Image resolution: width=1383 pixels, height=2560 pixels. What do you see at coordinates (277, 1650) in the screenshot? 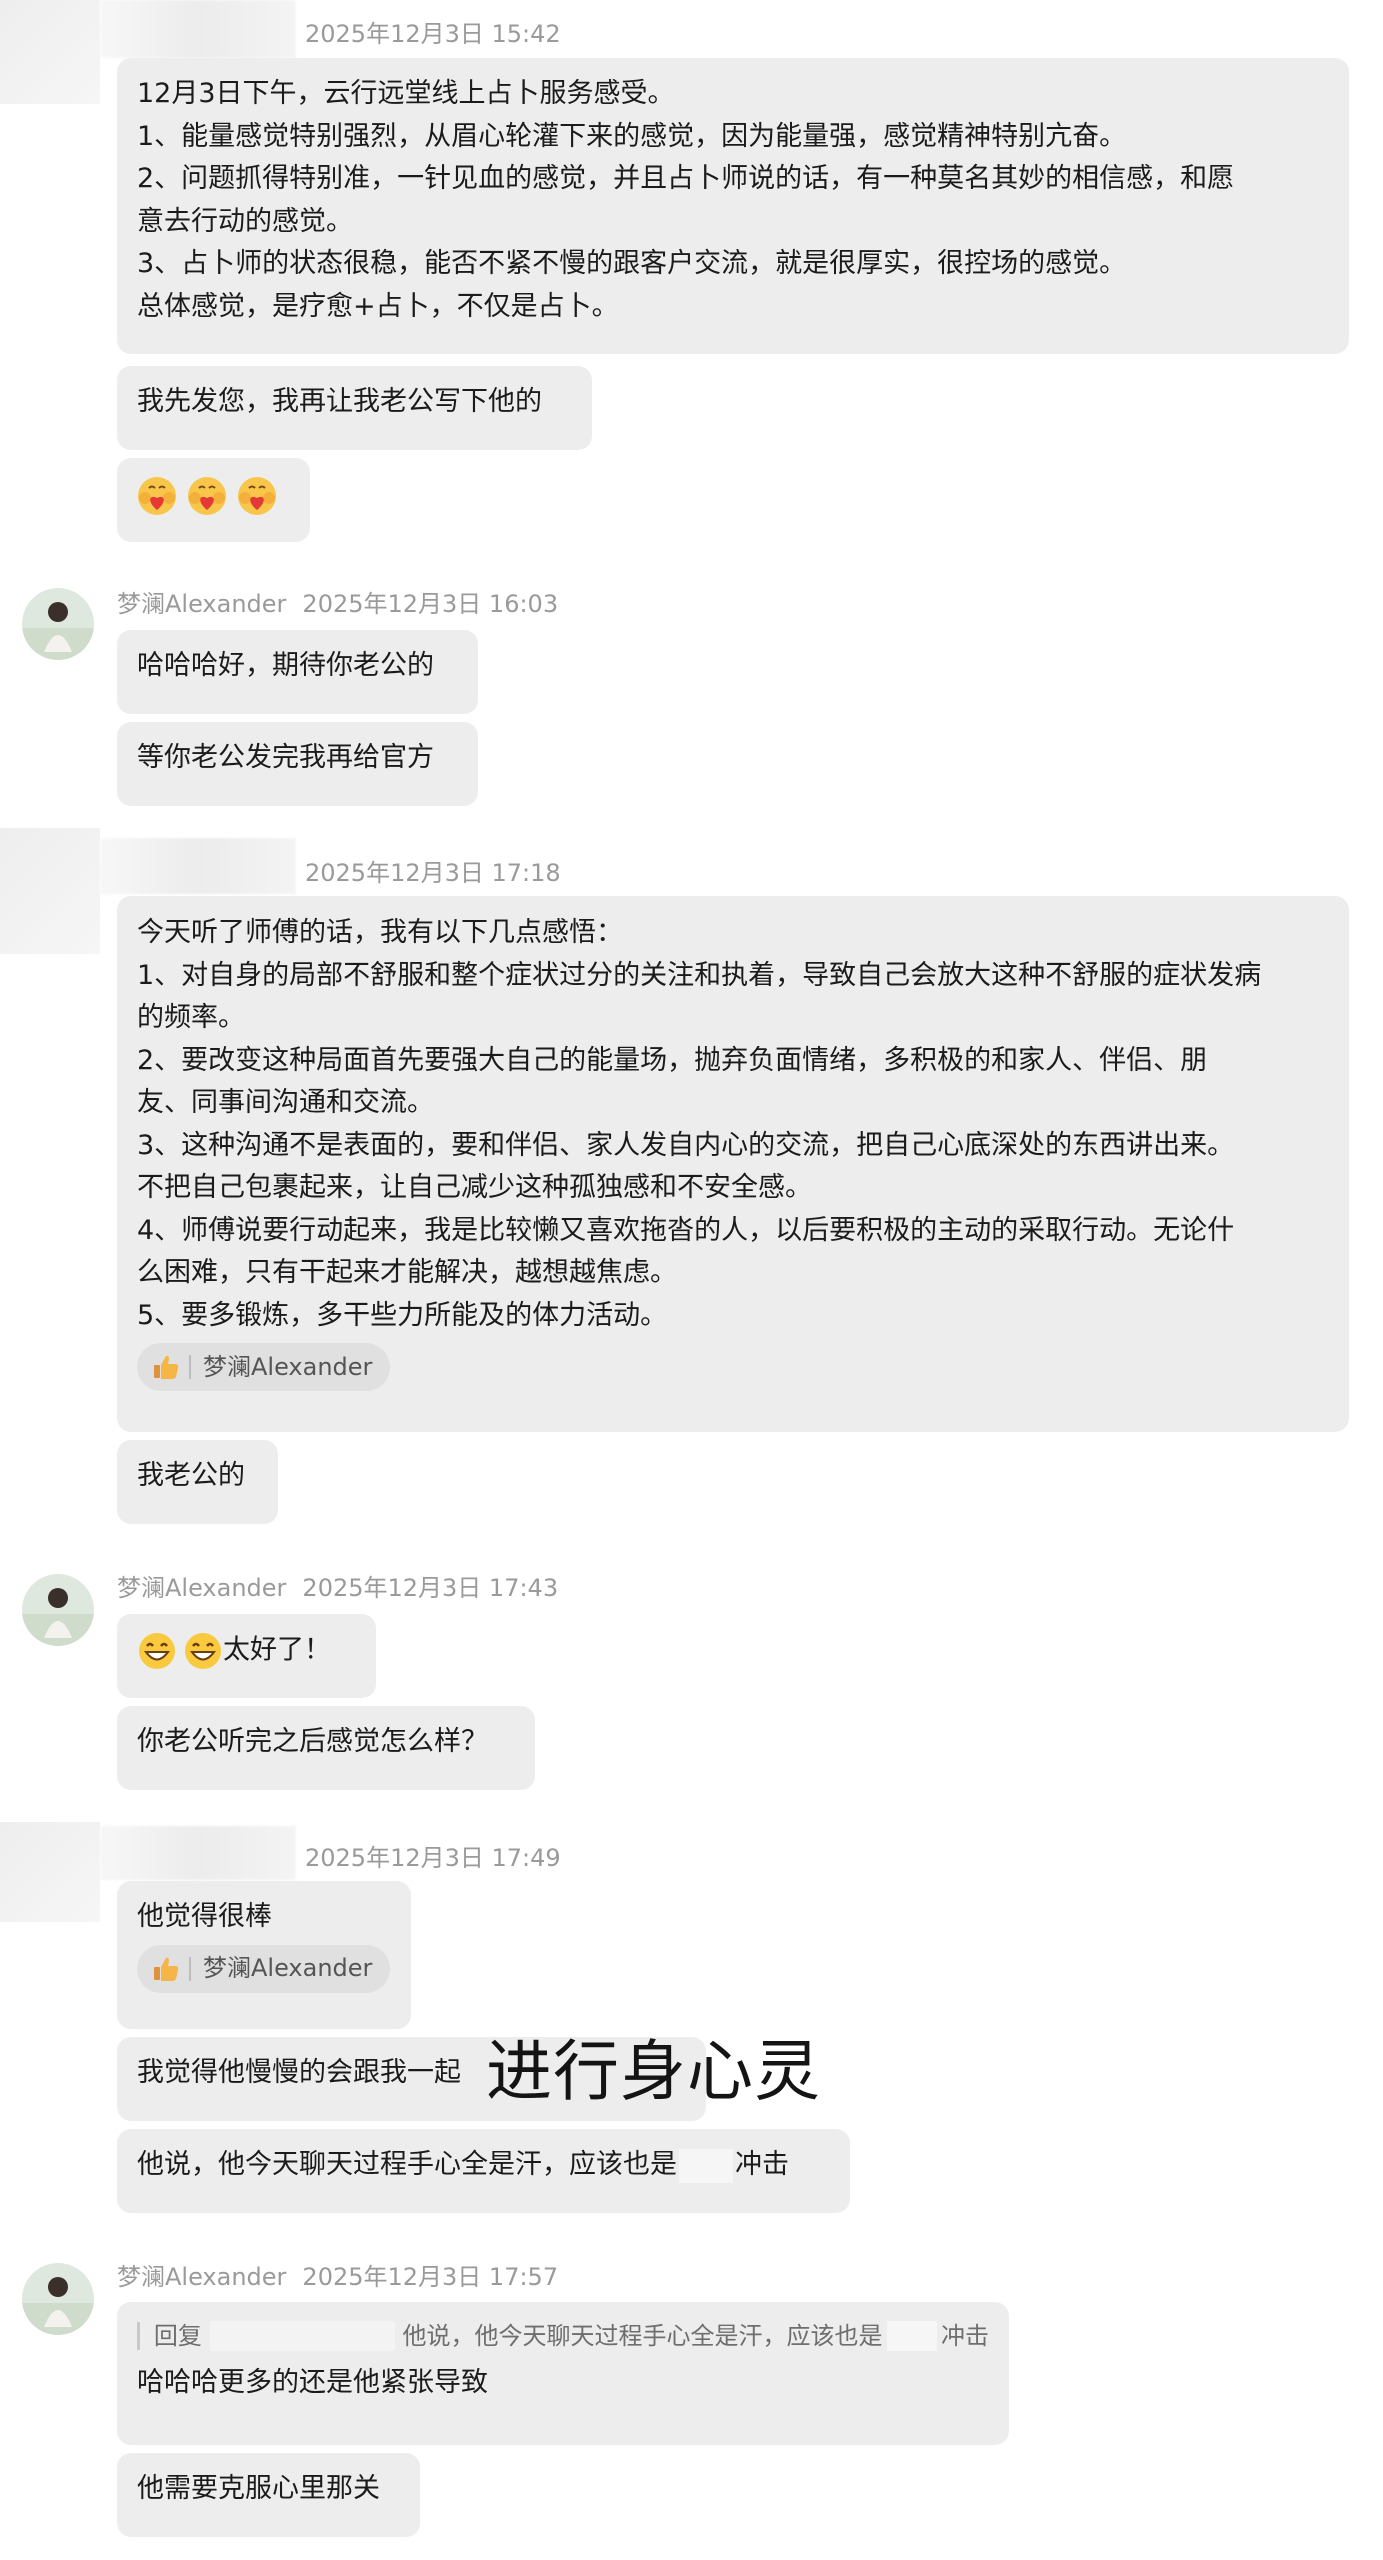
I see `message-text: 太好了！` at bounding box center [277, 1650].